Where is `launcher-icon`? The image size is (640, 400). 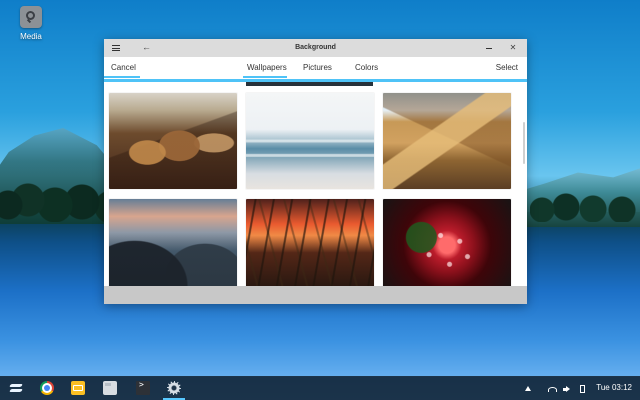 launcher-icon is located at coordinates (16, 388).